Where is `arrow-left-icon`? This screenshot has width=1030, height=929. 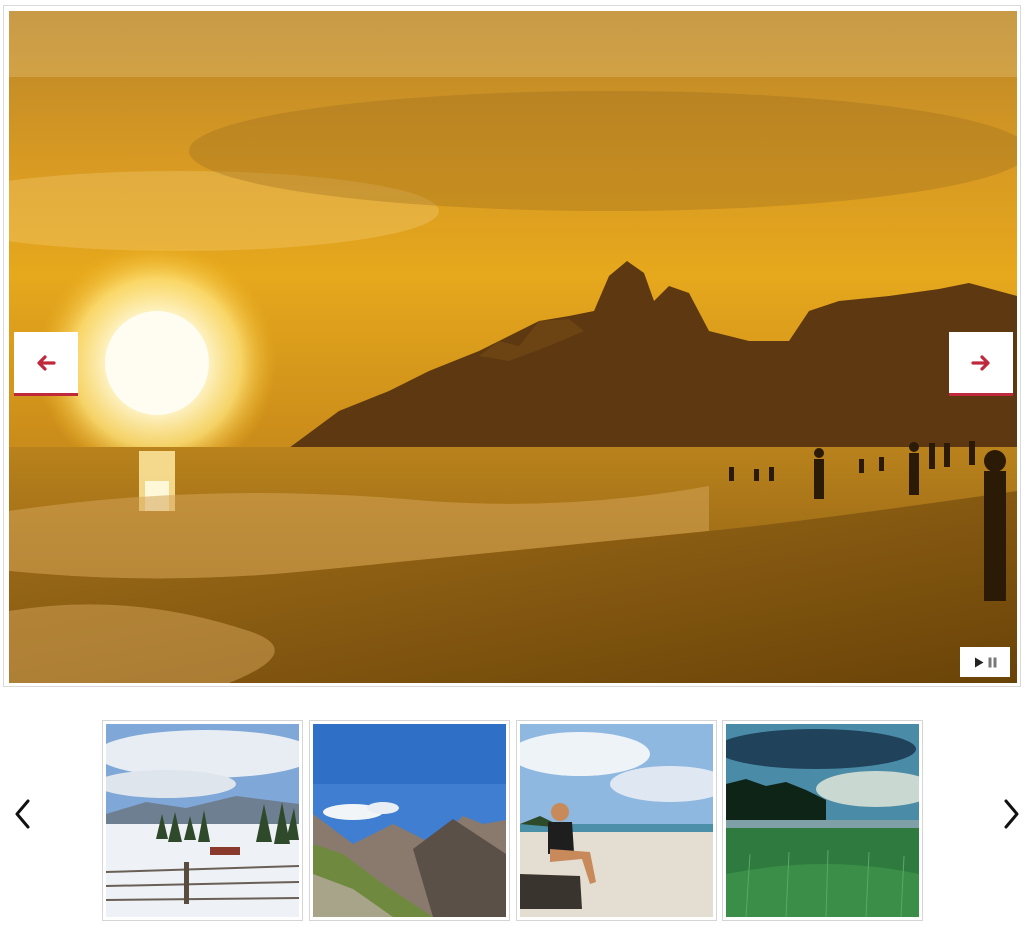
arrow-left-icon is located at coordinates (46, 362).